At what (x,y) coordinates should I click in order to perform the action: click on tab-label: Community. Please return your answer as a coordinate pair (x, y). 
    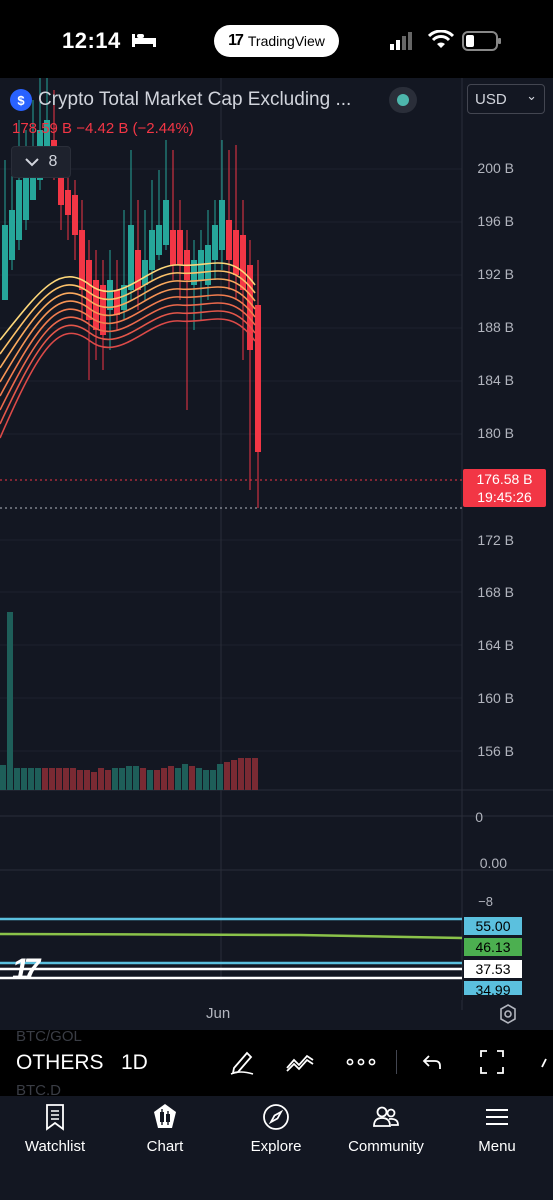
    Looking at the image, I should click on (386, 1146).